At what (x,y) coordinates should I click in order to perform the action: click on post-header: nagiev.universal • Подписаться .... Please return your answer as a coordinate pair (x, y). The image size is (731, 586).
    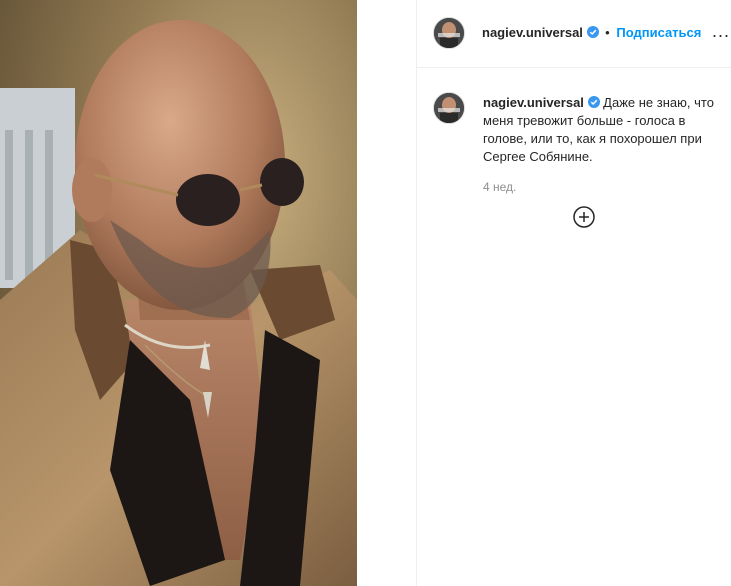
    Looking at the image, I should click on (574, 34).